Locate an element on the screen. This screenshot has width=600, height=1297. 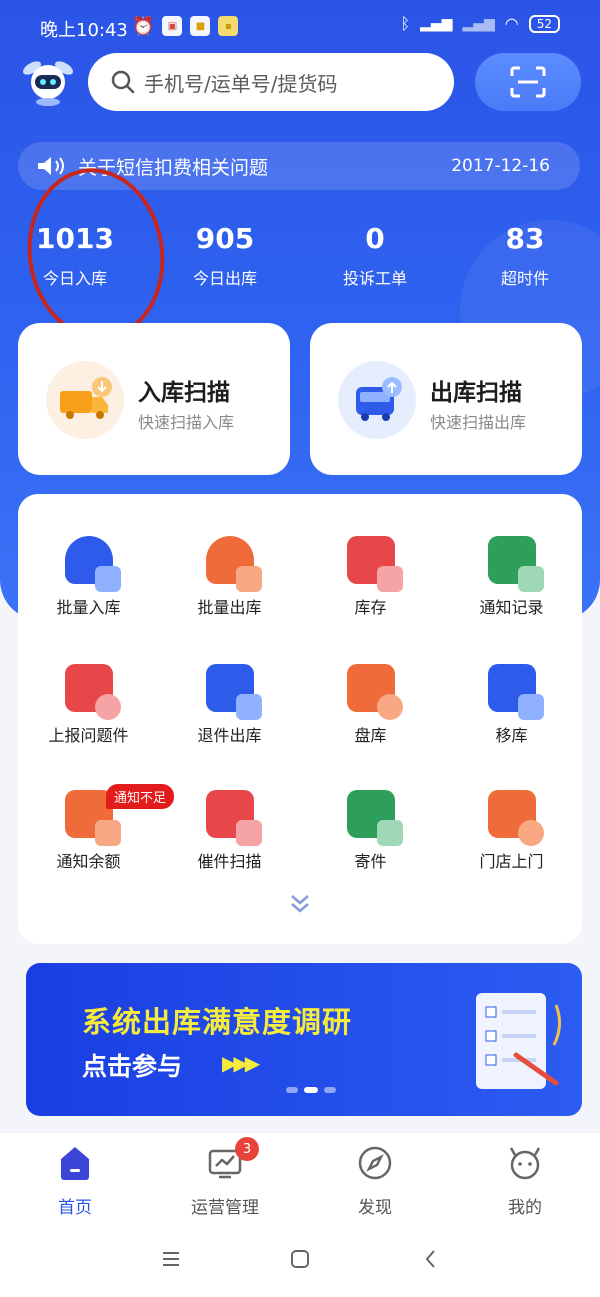
inbound-scan-card: 入库扫描 快速扫描入库 is located at coordinates (154, 399).